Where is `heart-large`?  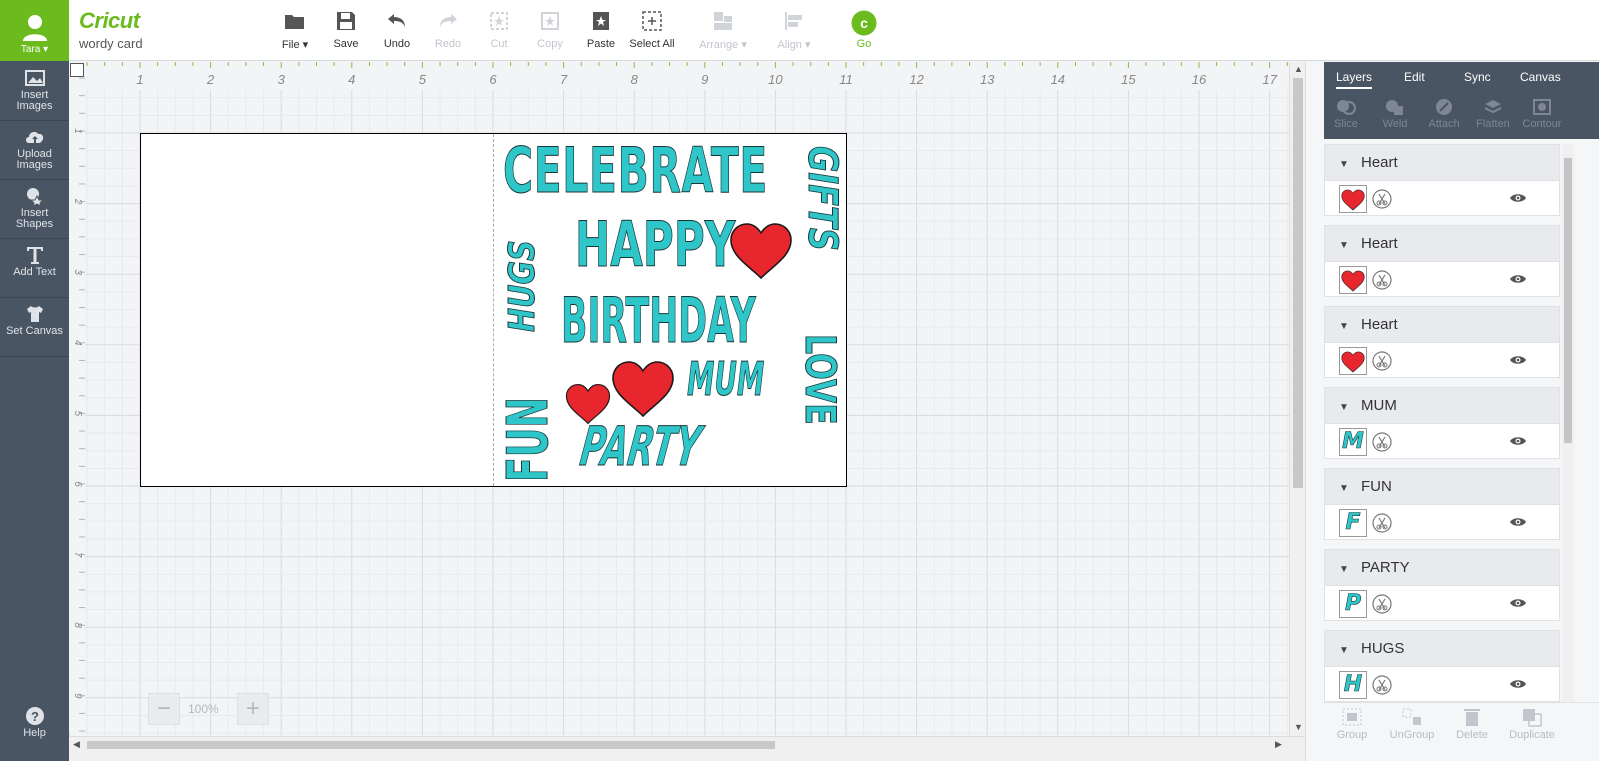
heart-large is located at coordinates (761, 251).